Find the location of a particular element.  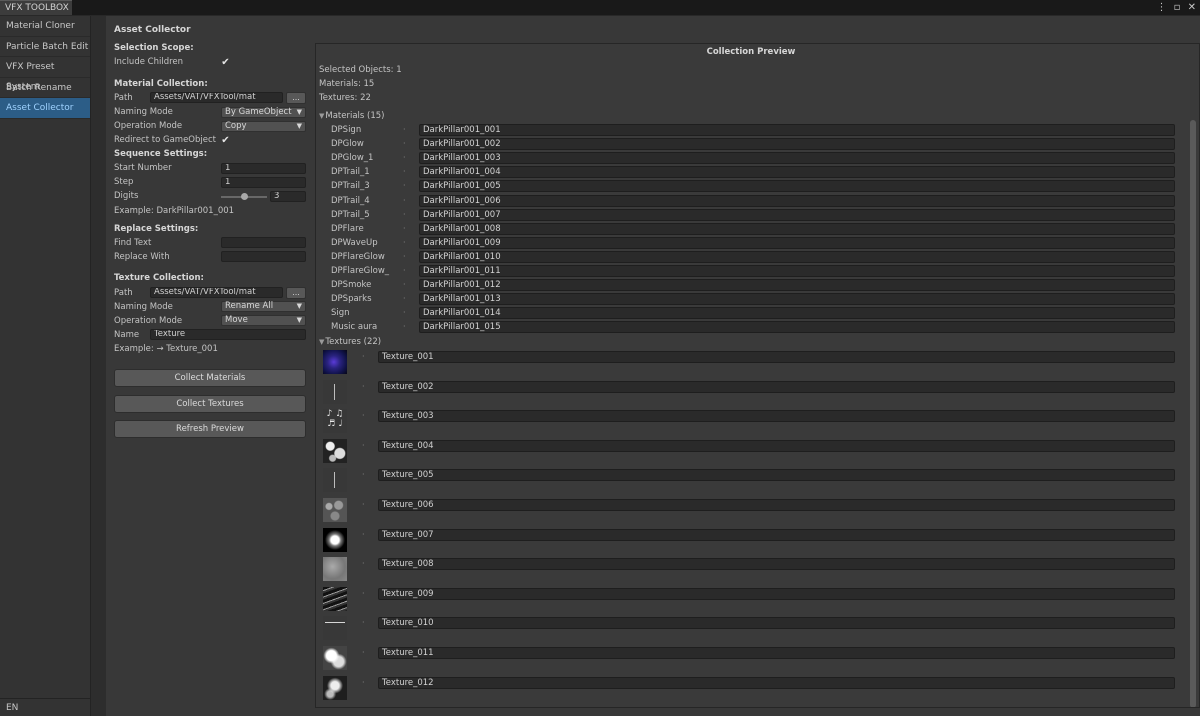

texture-name-field: Texture_003 is located at coordinates (776, 416).